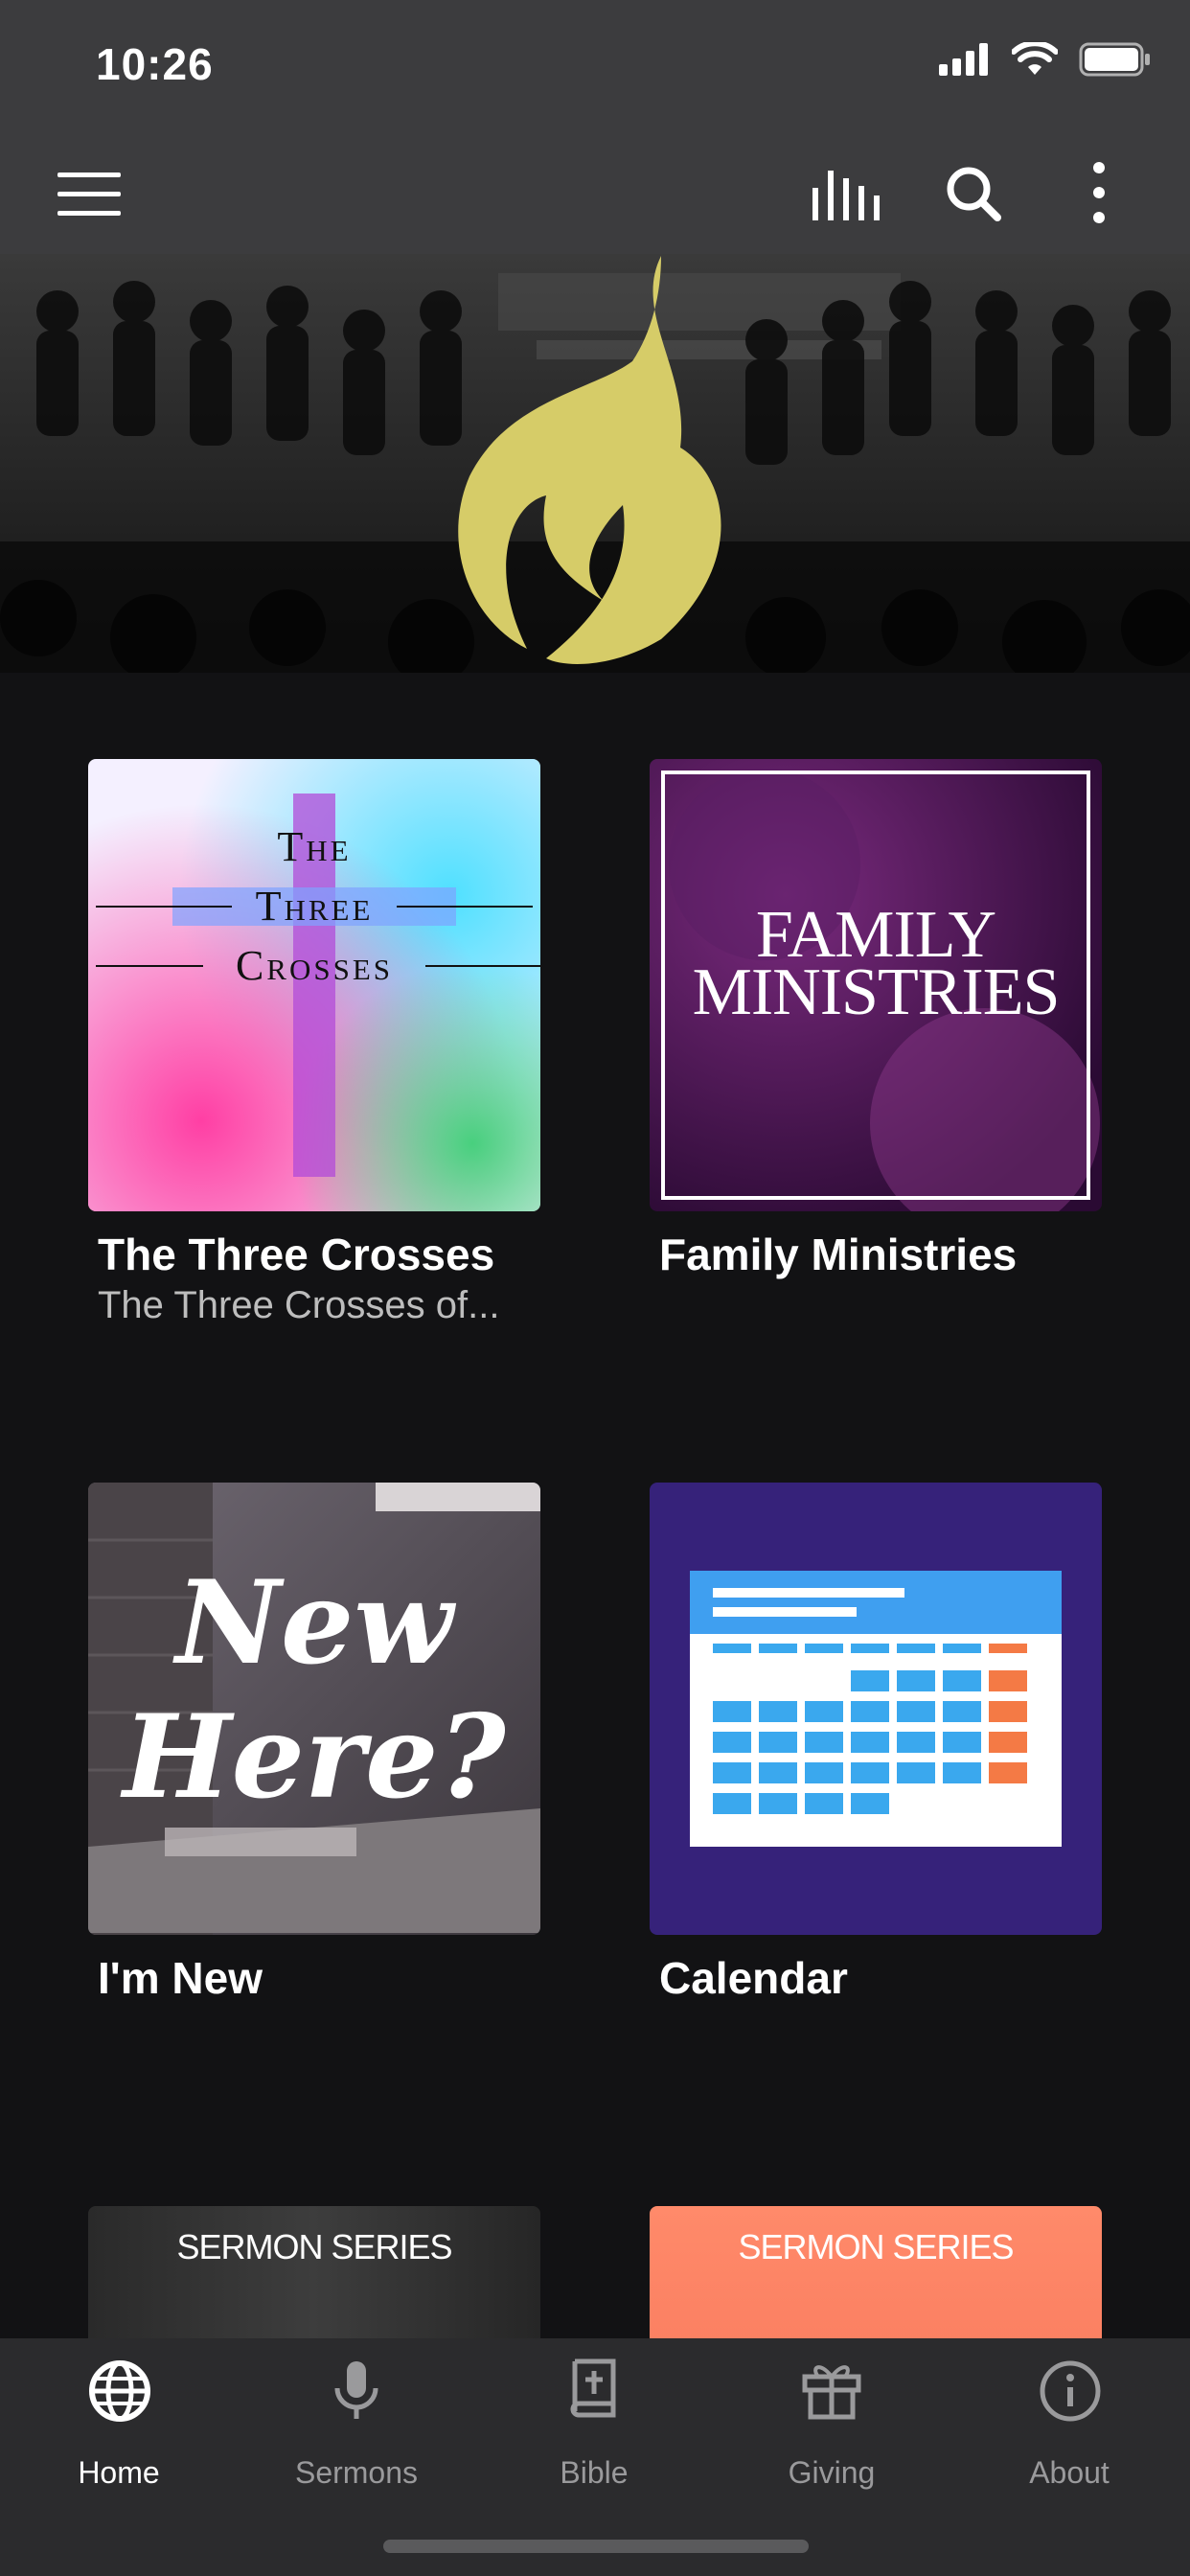  I want to click on card-sermon-series-1: SERMON SERIES, so click(314, 2272).